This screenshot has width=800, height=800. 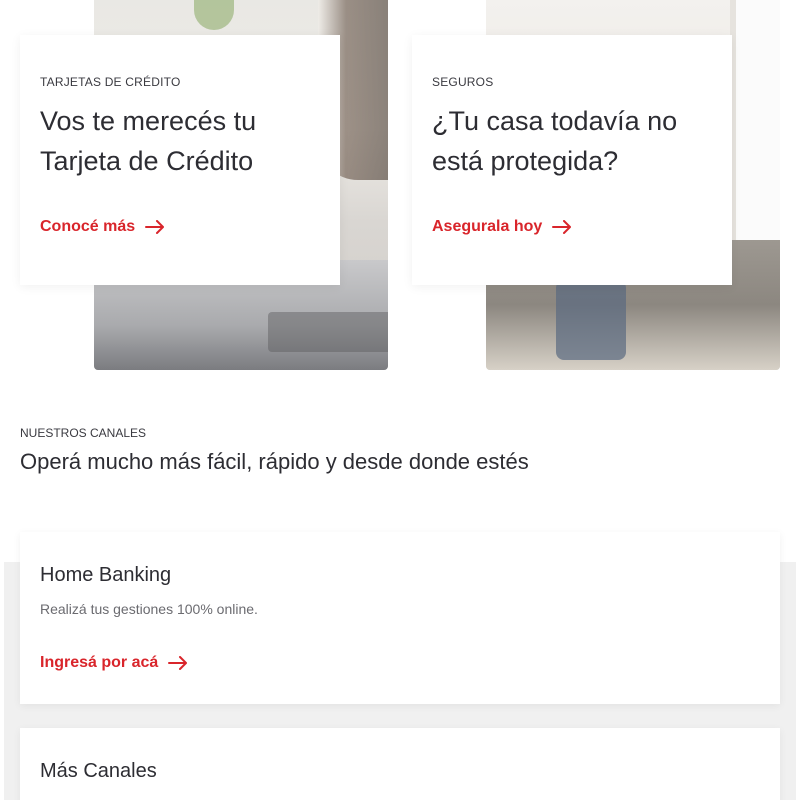 I want to click on promo-eyebrow: SEGUROS, so click(x=463, y=82).